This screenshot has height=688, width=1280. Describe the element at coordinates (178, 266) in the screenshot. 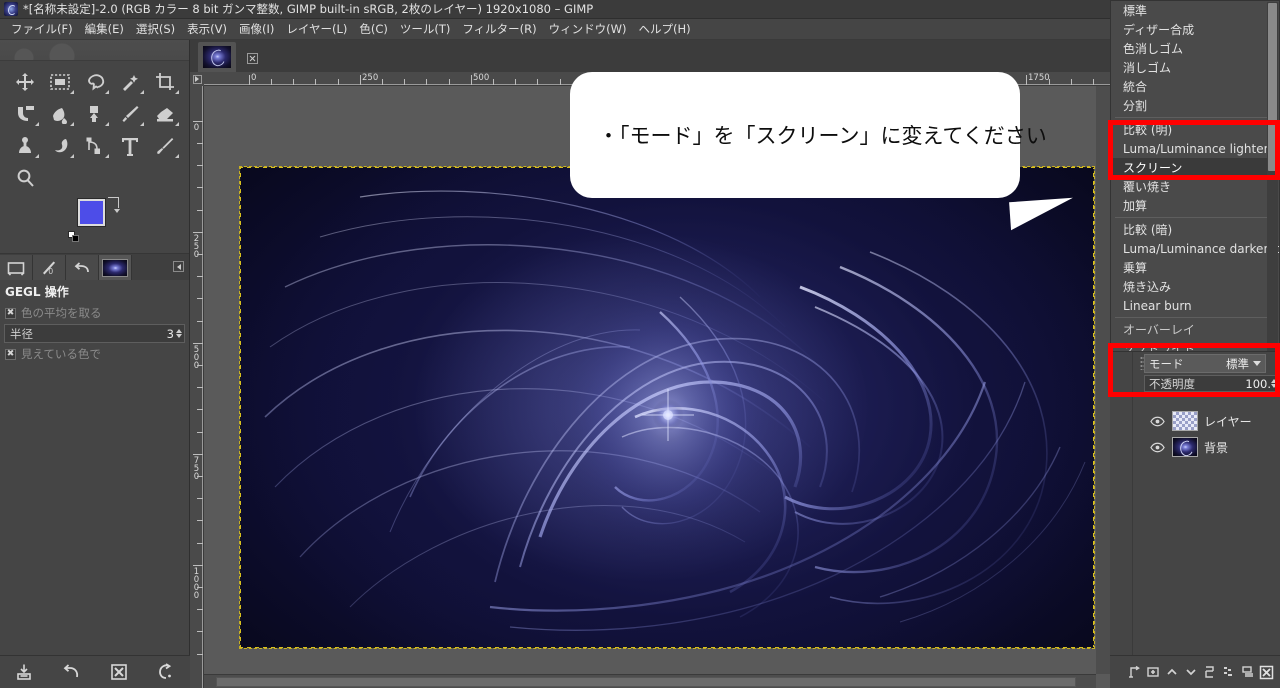

I see `tab-menu-arrow-icon` at that location.